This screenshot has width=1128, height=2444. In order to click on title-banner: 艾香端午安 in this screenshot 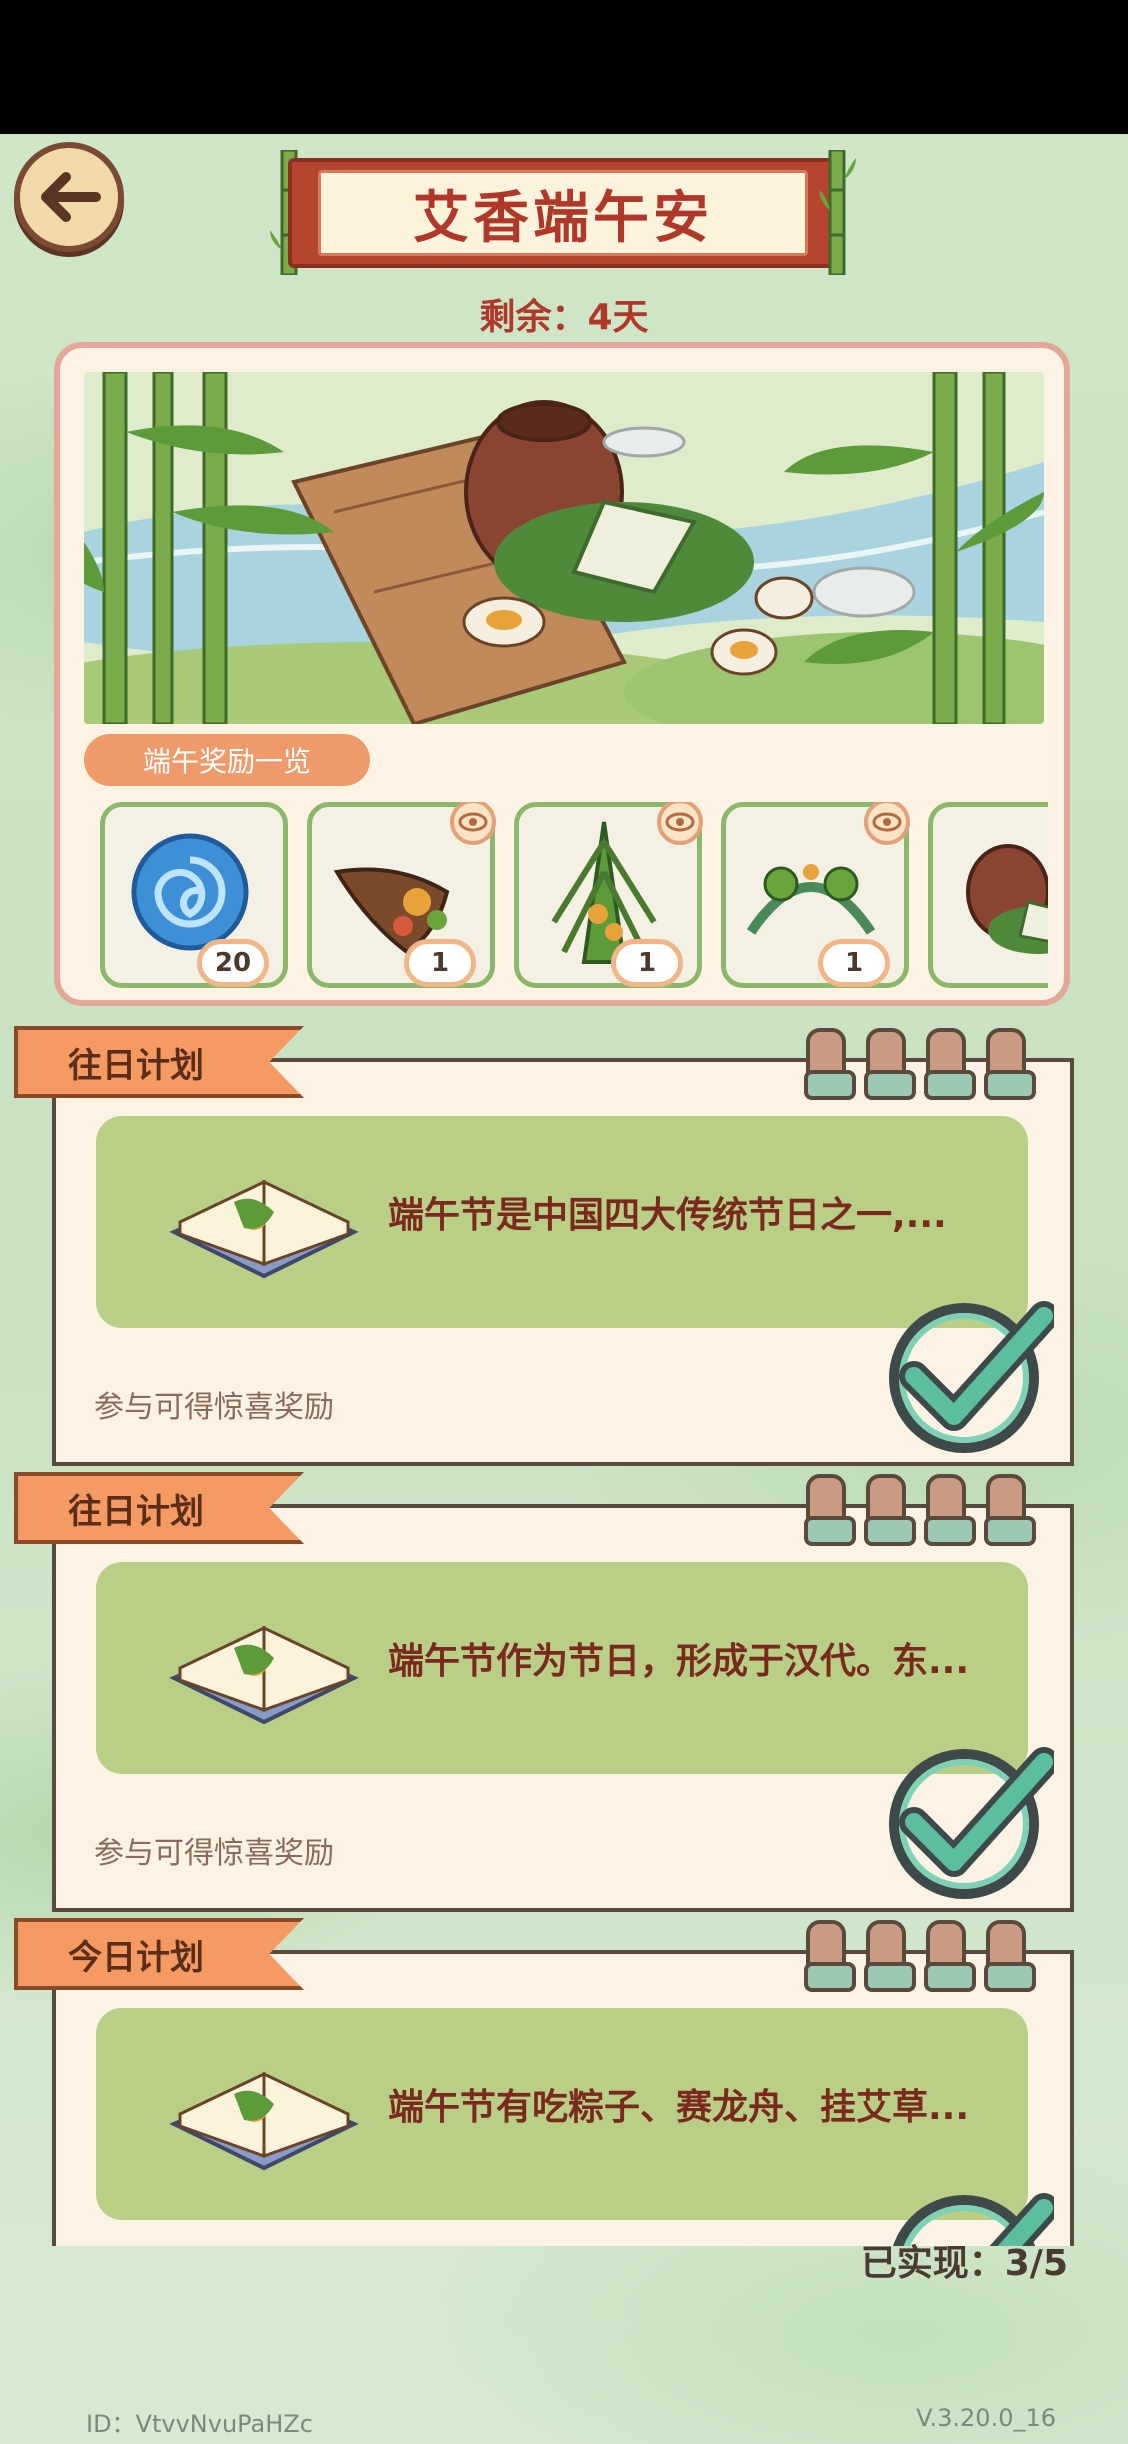, I will do `click(563, 212)`.